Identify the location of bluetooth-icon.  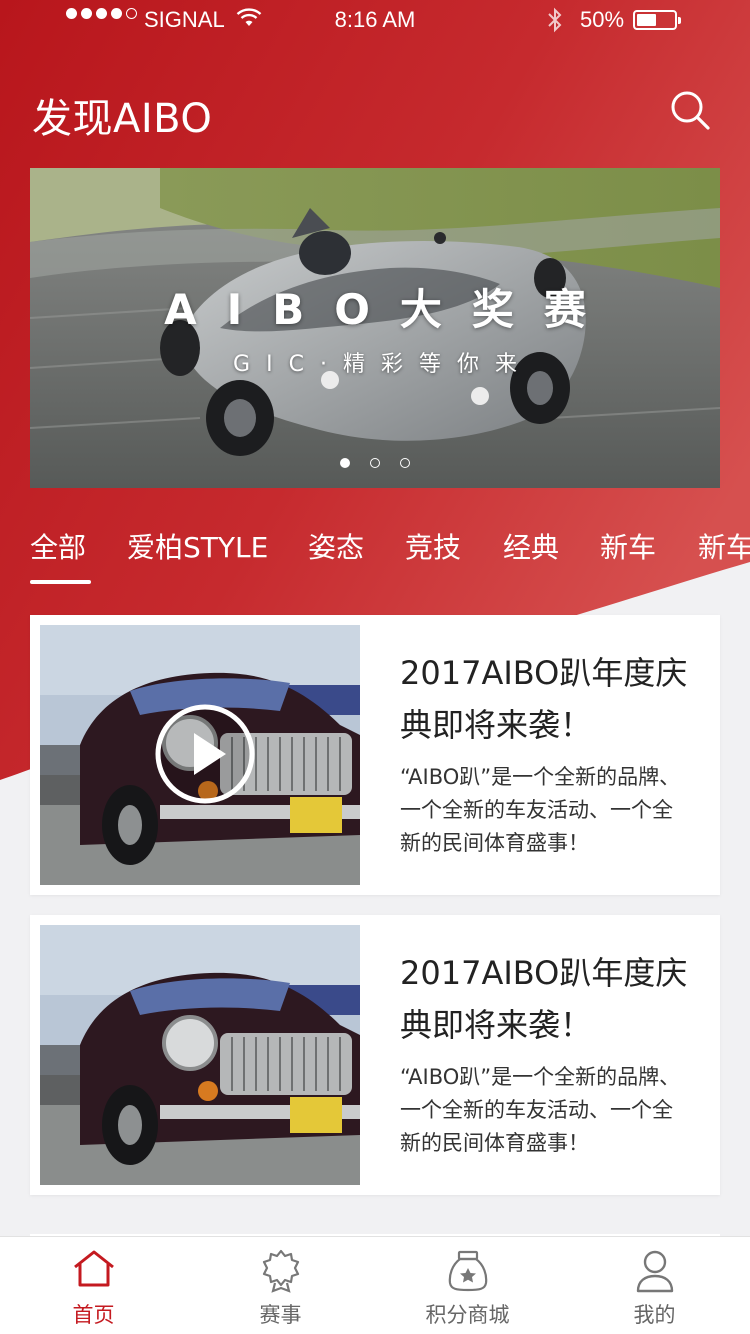
(555, 20).